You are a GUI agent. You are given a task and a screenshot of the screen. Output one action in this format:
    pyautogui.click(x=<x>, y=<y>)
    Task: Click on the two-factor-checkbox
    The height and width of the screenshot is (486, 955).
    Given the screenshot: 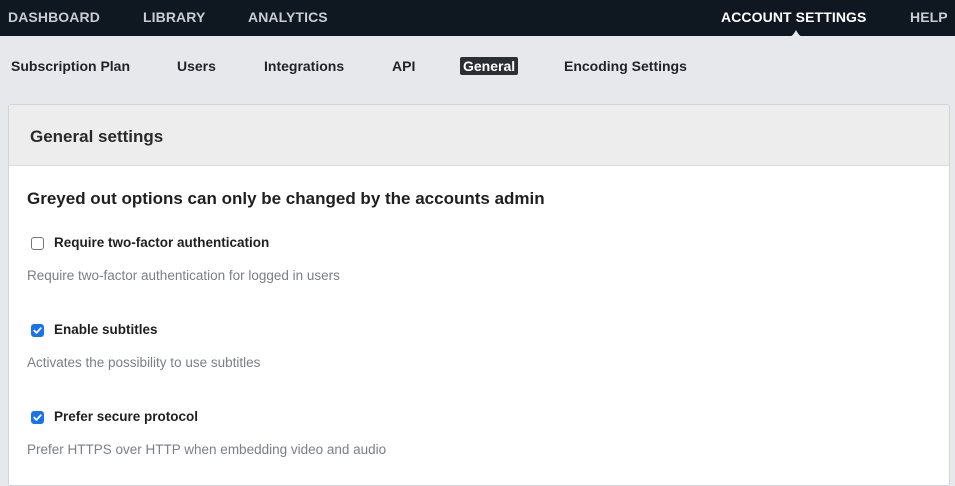 What is the action you would take?
    pyautogui.click(x=37, y=243)
    